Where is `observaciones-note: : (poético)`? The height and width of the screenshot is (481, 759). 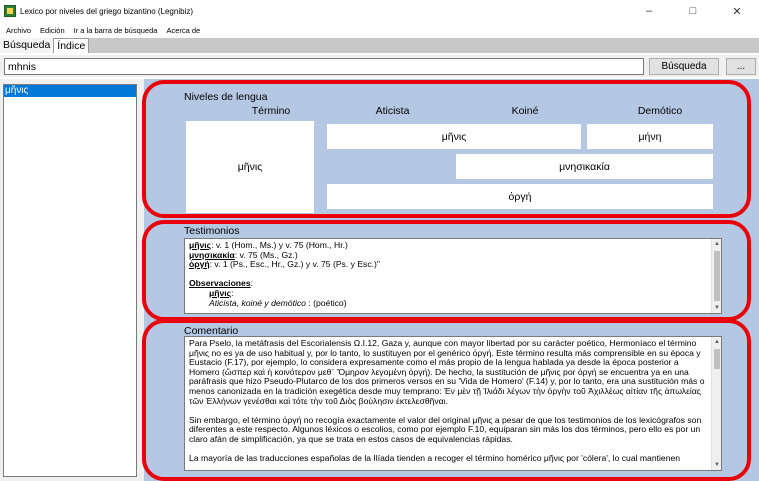
observaciones-note: : (poético) is located at coordinates (326, 302).